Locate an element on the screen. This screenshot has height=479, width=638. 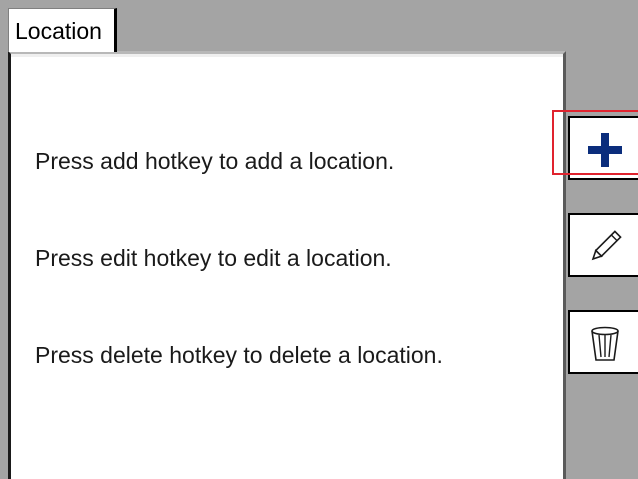
edit-hotkey-button is located at coordinates (603, 245).